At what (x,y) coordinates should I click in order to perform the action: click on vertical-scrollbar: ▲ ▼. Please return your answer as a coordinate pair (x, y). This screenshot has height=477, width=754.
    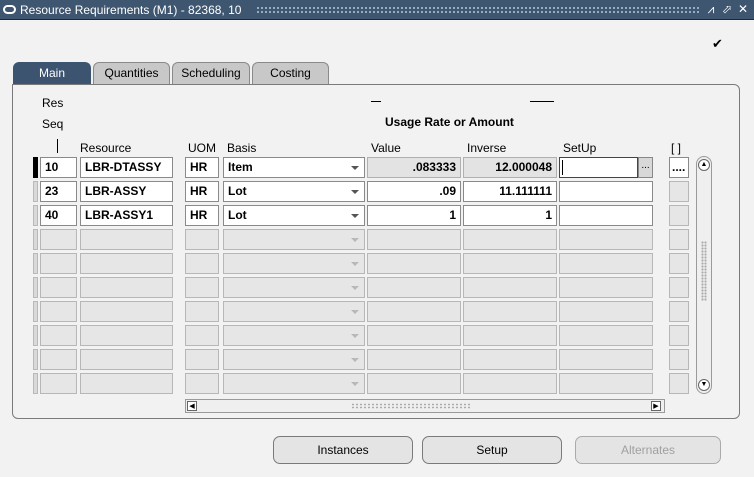
    Looking at the image, I should click on (704, 275).